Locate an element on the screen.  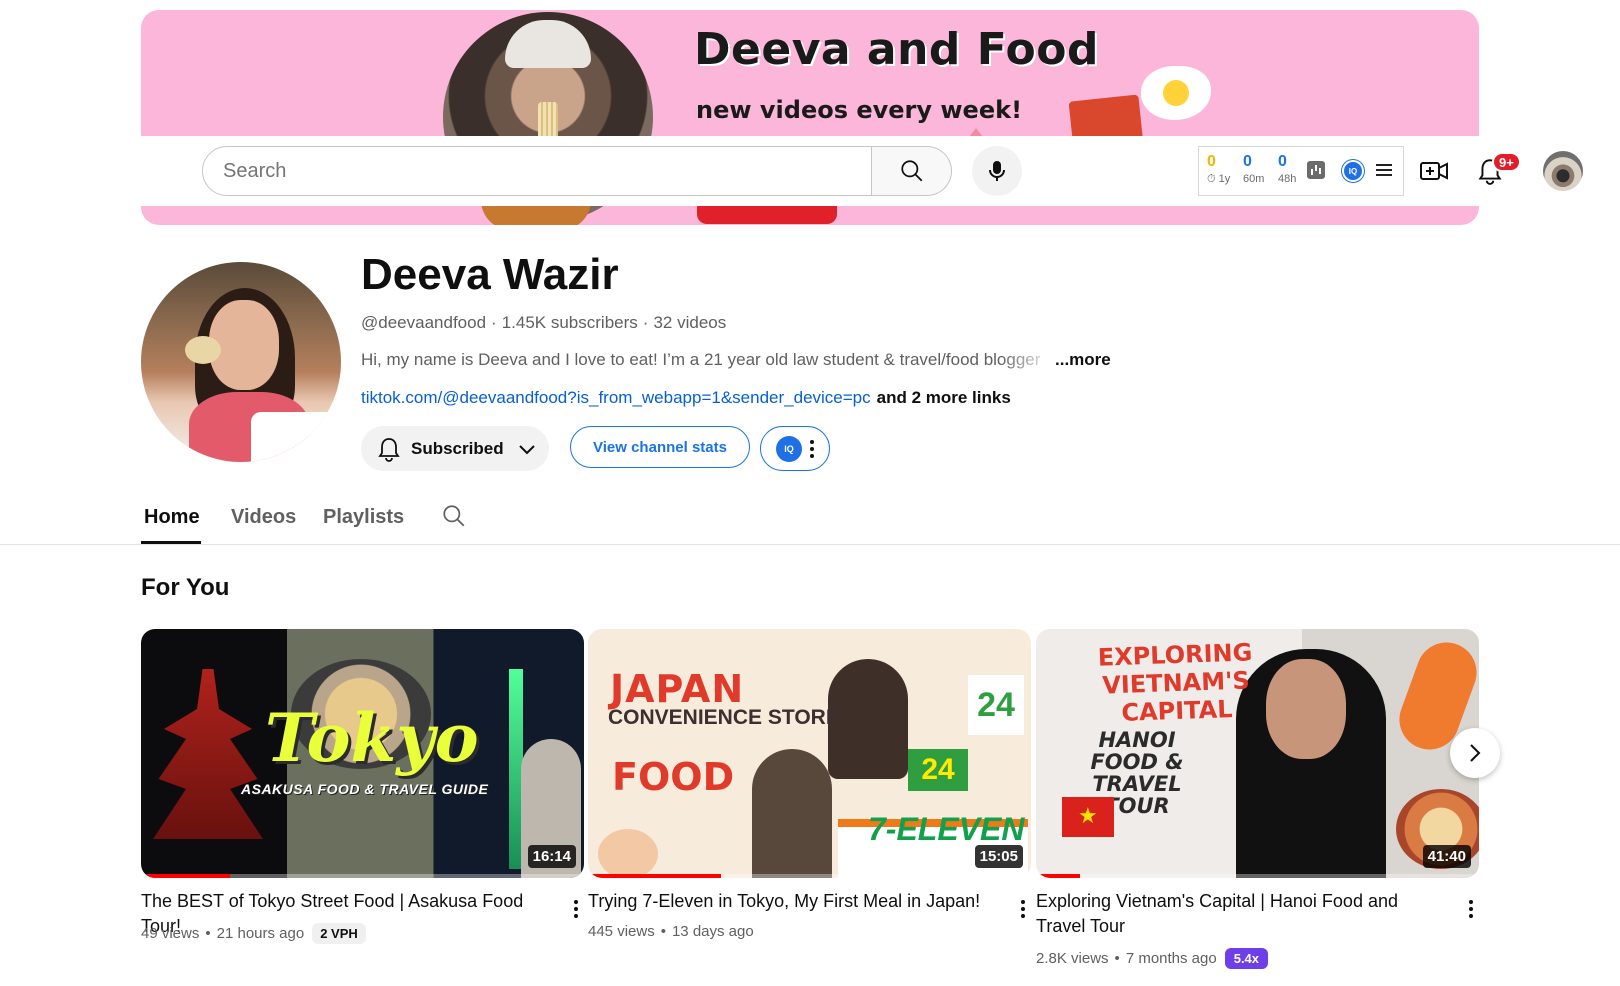
subscribed-button: Subscribed is located at coordinates (455, 448).